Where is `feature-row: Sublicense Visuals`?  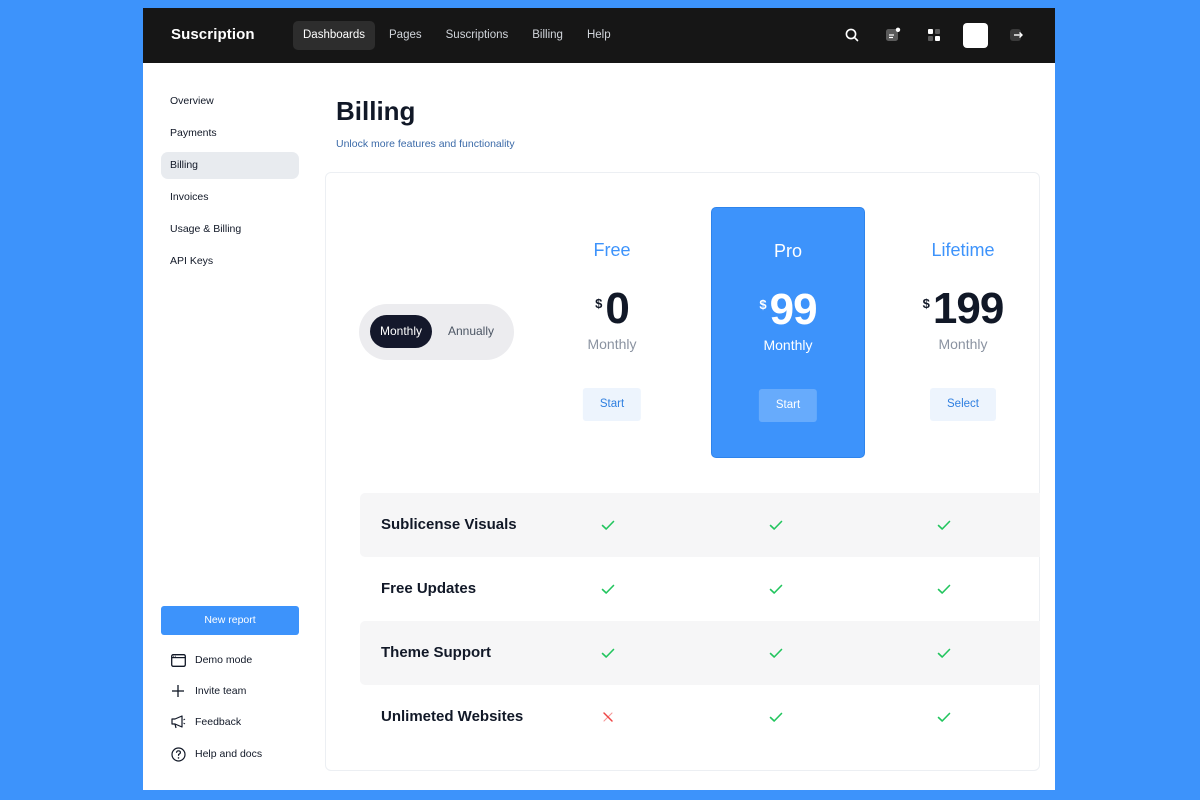
feature-row: Sublicense Visuals is located at coordinates (700, 525).